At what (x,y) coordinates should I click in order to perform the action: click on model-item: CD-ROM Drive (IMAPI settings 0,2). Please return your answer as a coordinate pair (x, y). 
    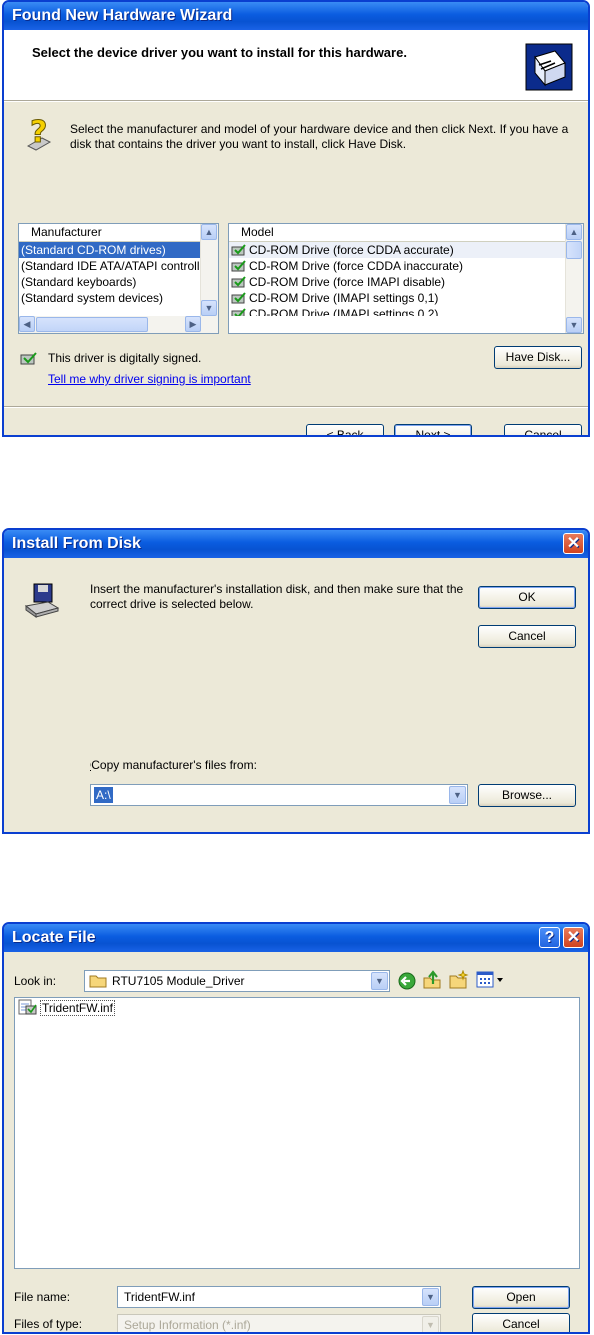
    Looking at the image, I should click on (397, 311).